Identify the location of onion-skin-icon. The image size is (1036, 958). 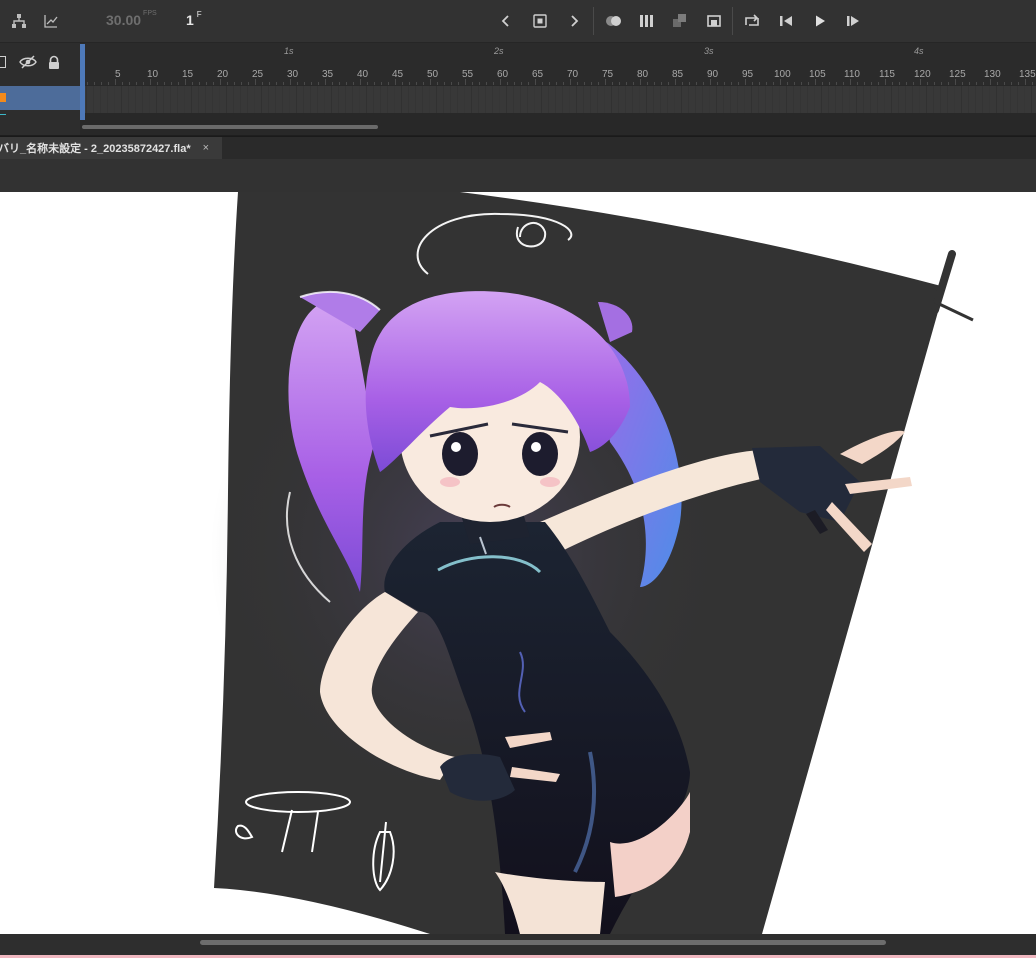
(614, 21).